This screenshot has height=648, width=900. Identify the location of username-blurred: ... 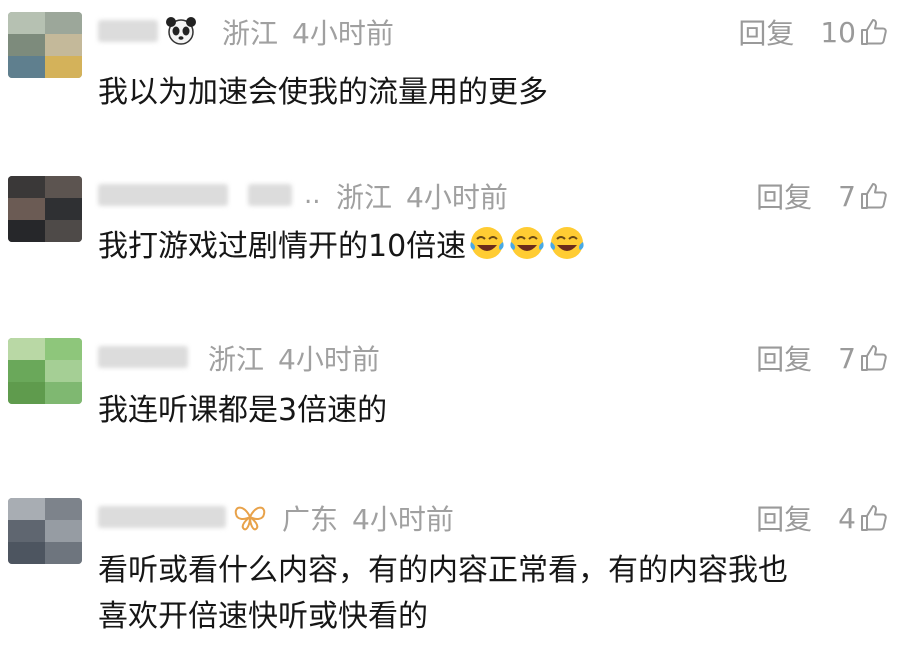
(209, 195).